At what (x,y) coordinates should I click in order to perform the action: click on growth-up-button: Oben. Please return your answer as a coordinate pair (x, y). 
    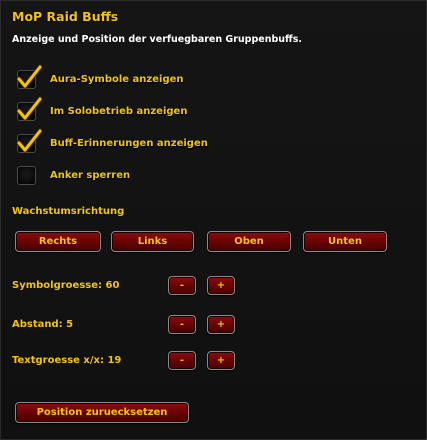
    Looking at the image, I should click on (249, 241).